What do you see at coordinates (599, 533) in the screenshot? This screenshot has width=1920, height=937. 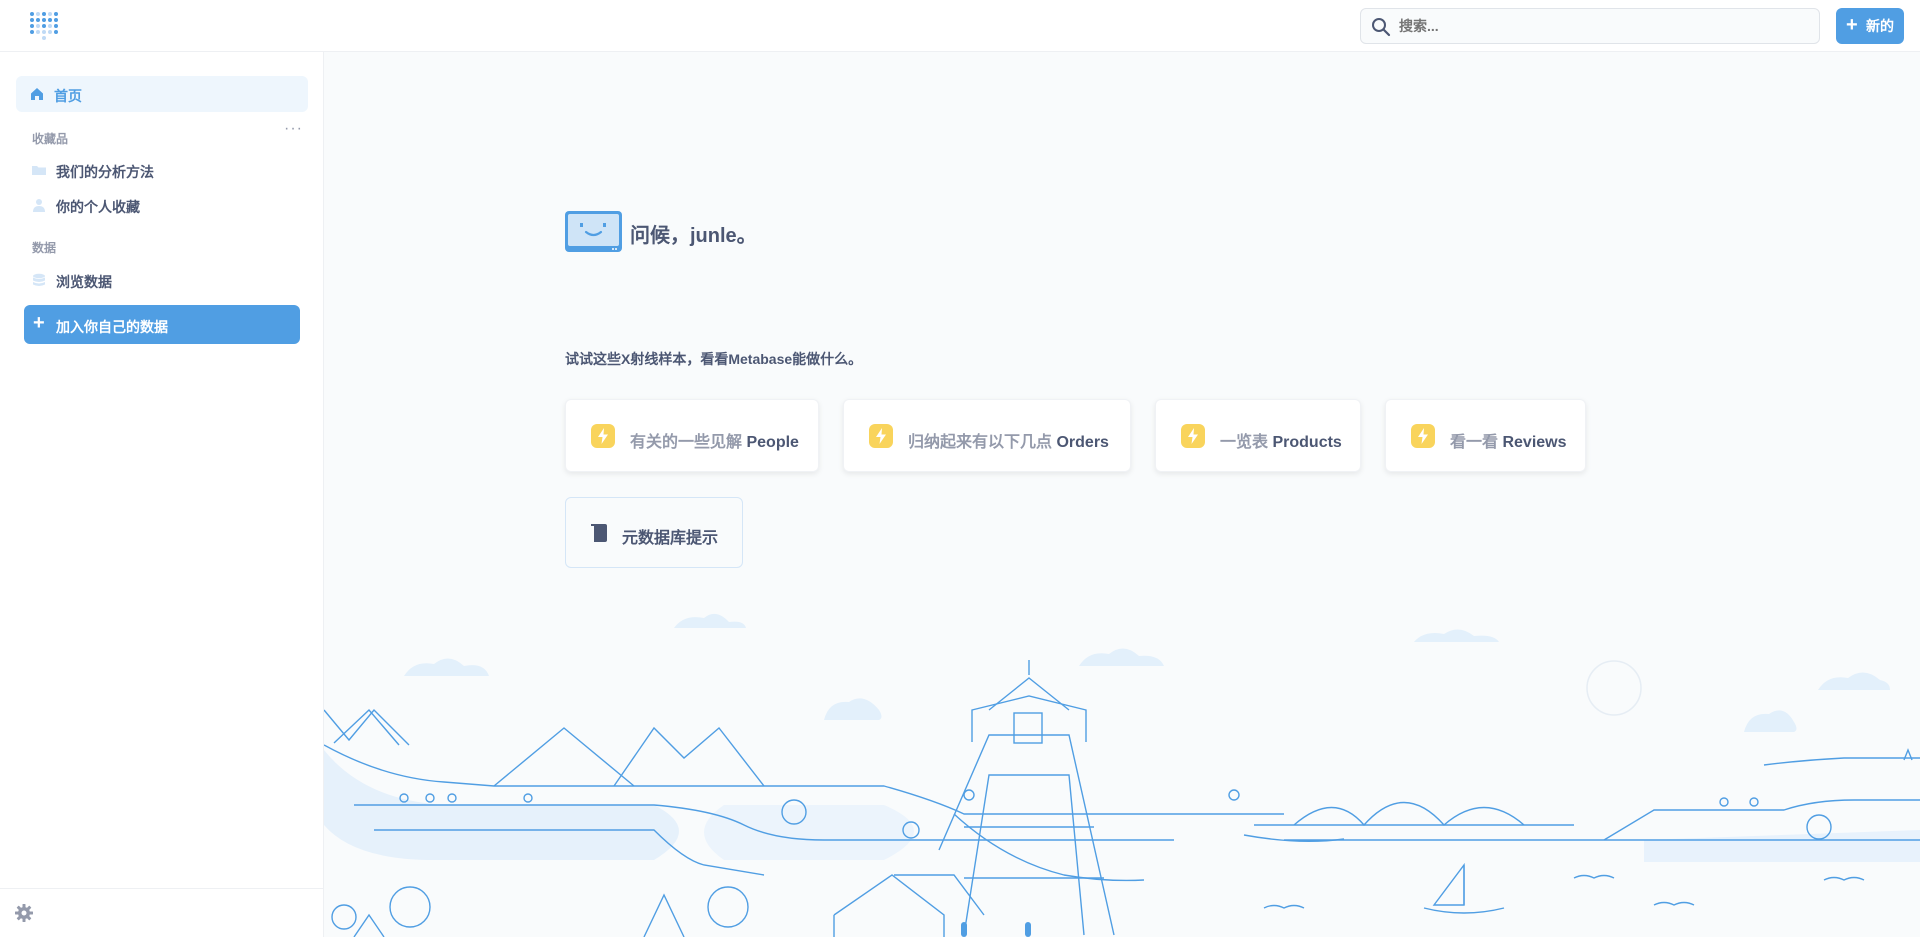 I see `book-icon` at bounding box center [599, 533].